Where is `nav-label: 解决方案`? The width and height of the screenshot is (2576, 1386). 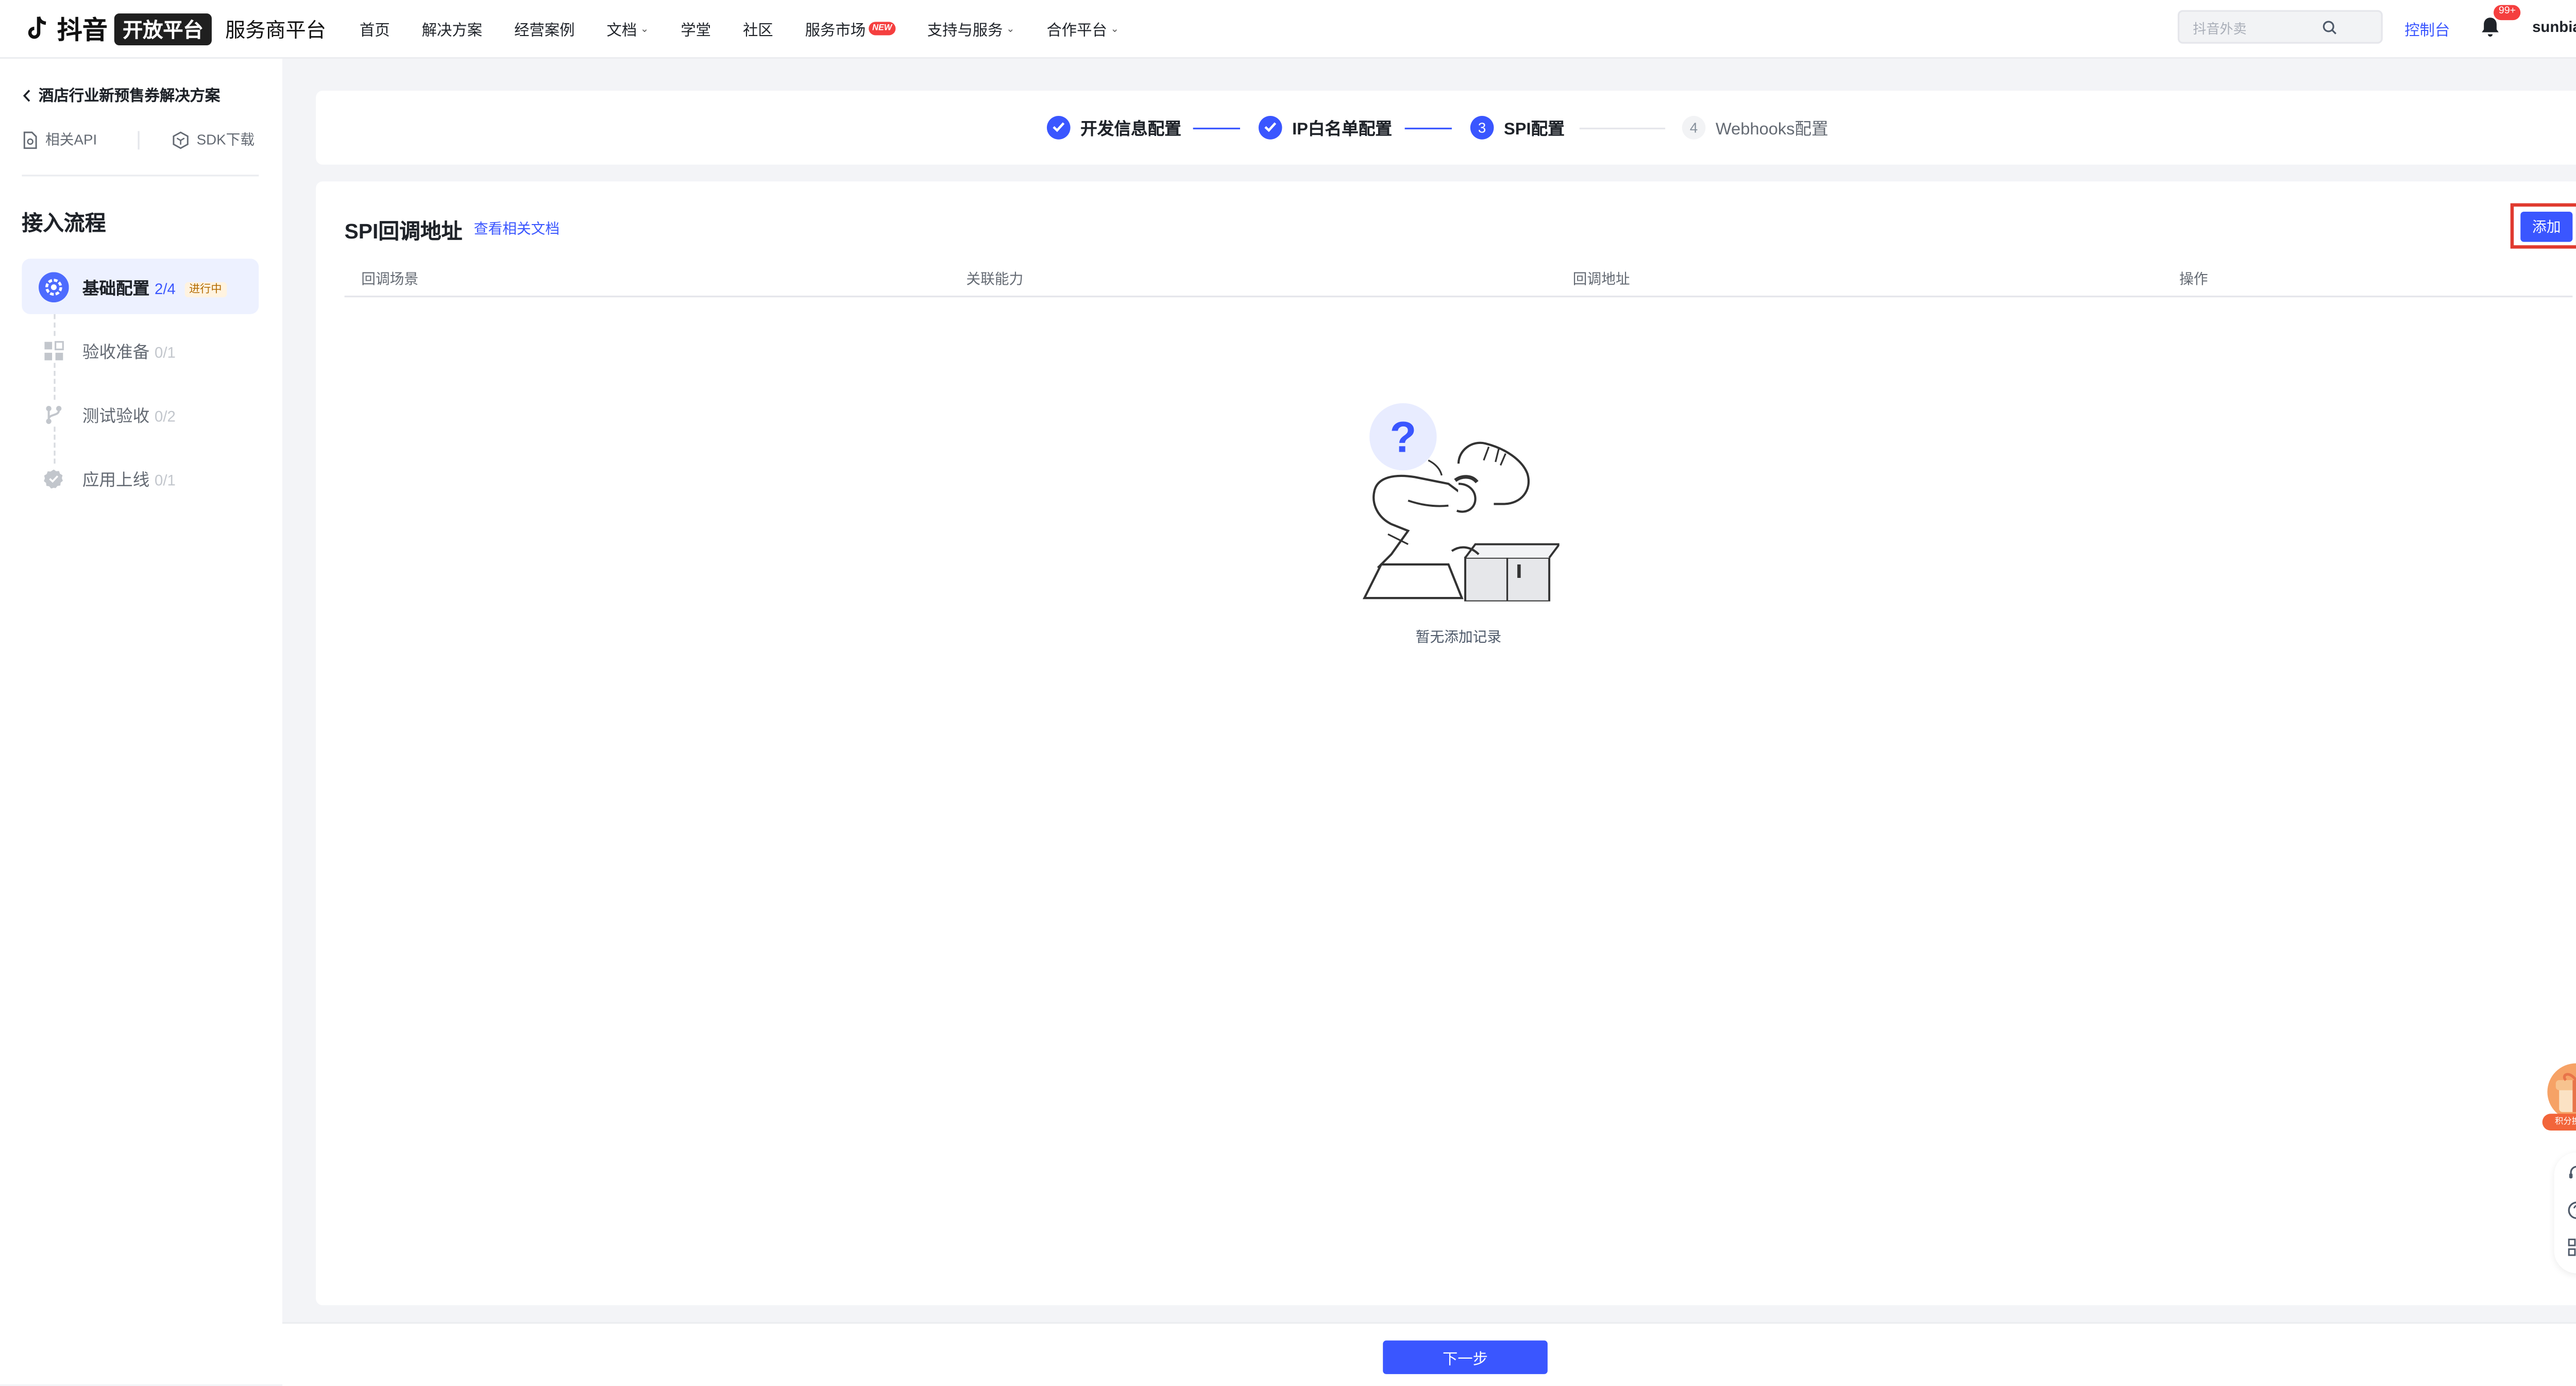 nav-label: 解决方案 is located at coordinates (452, 28).